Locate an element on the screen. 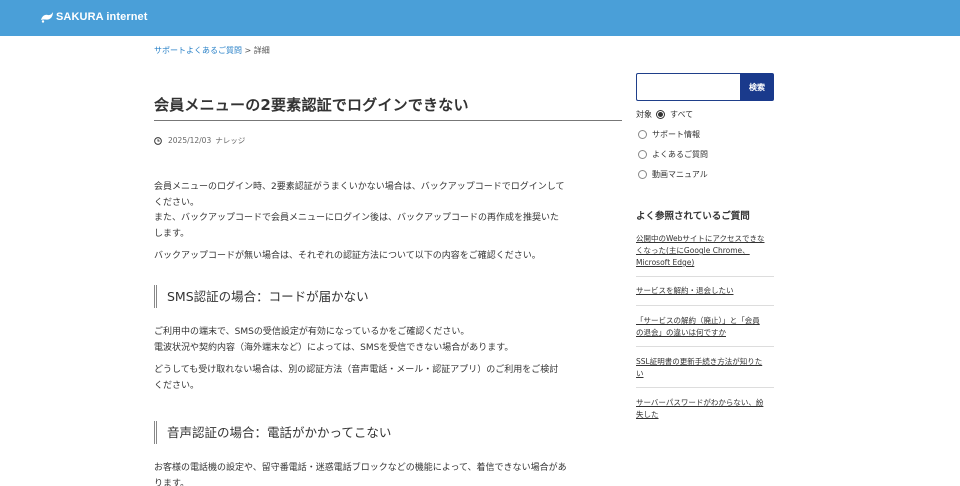 The width and height of the screenshot is (960, 486). filter-option-support: サポート情報 is located at coordinates (705, 134).